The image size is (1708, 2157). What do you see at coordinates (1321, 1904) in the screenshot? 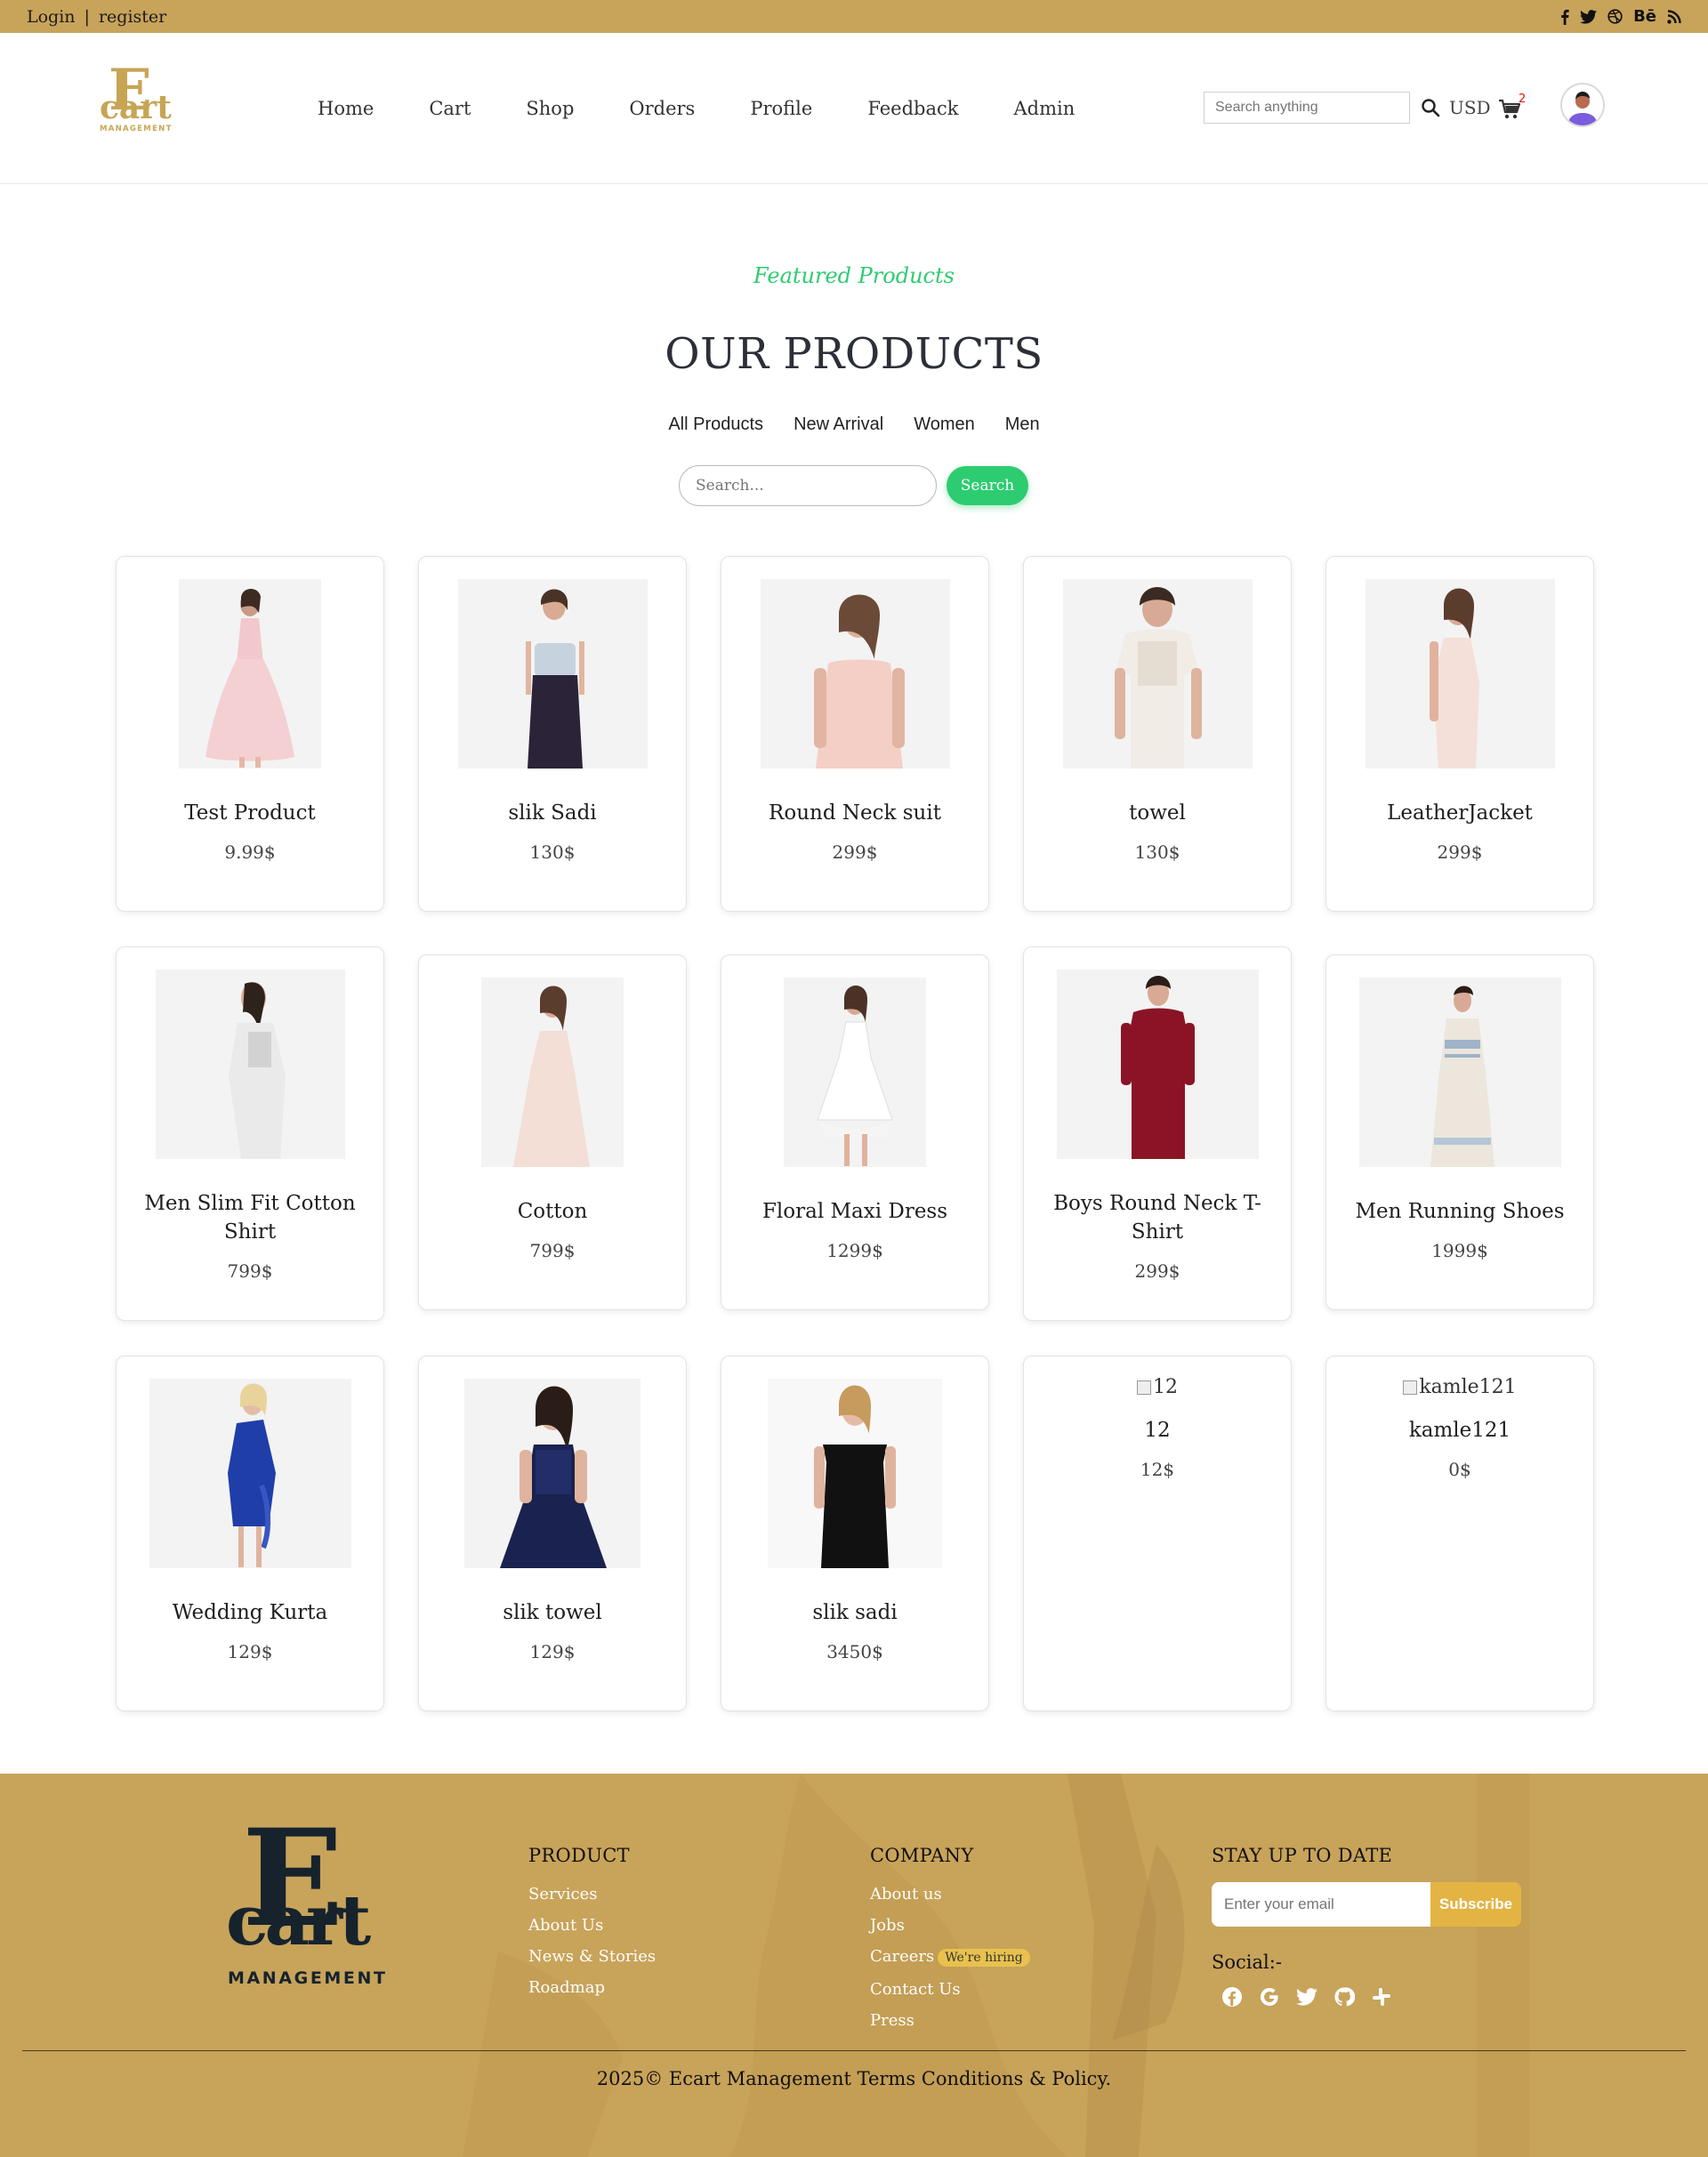
I see `newsletter-email-input` at bounding box center [1321, 1904].